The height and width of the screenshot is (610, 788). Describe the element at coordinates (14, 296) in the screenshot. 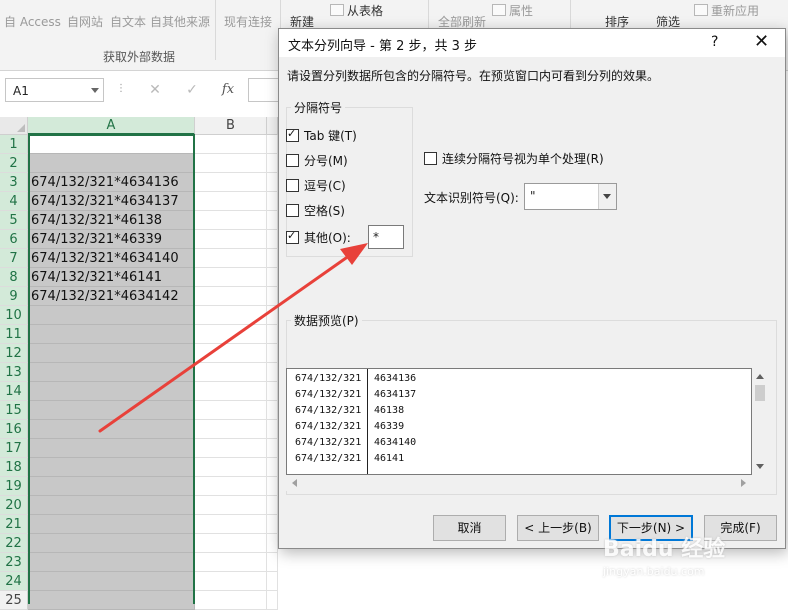

I see `row-header: 9` at that location.